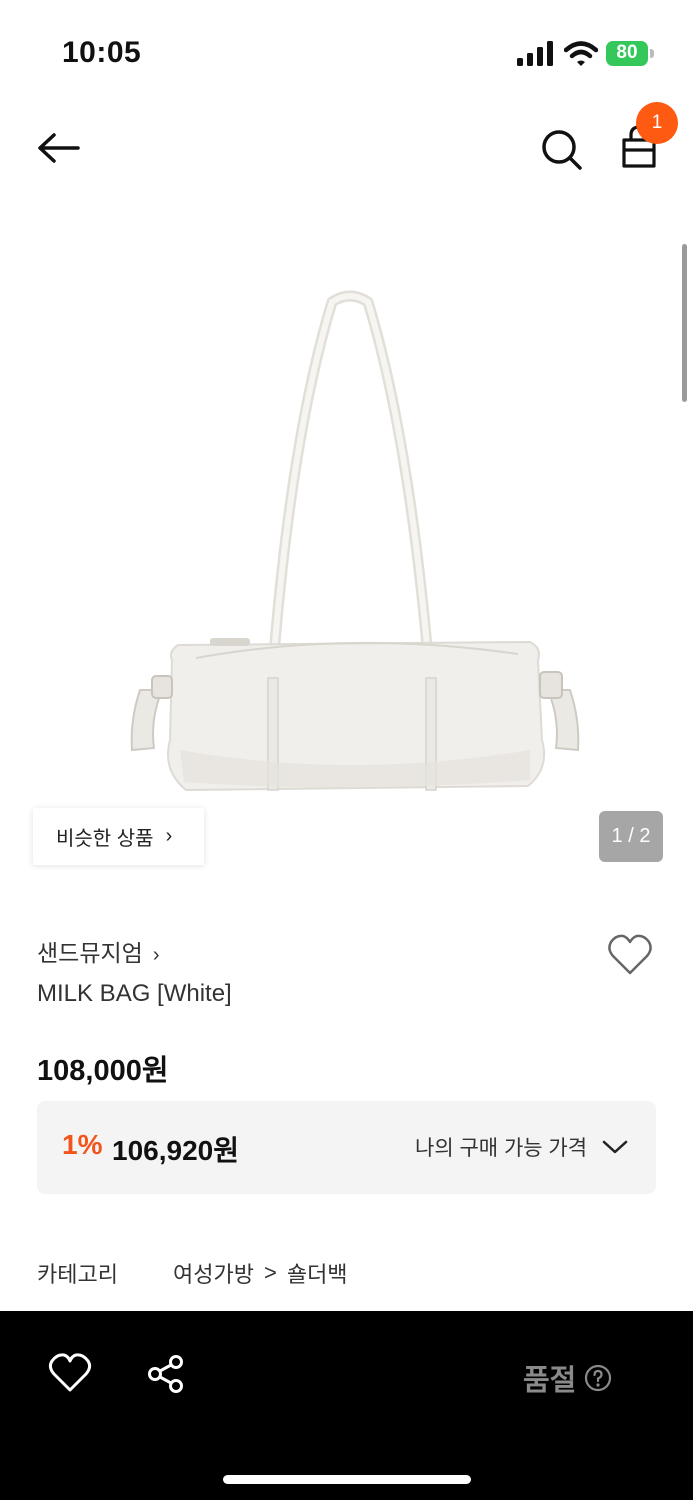 This screenshot has width=693, height=1500. What do you see at coordinates (103, 1071) in the screenshot?
I see `product-price: 108,000원` at bounding box center [103, 1071].